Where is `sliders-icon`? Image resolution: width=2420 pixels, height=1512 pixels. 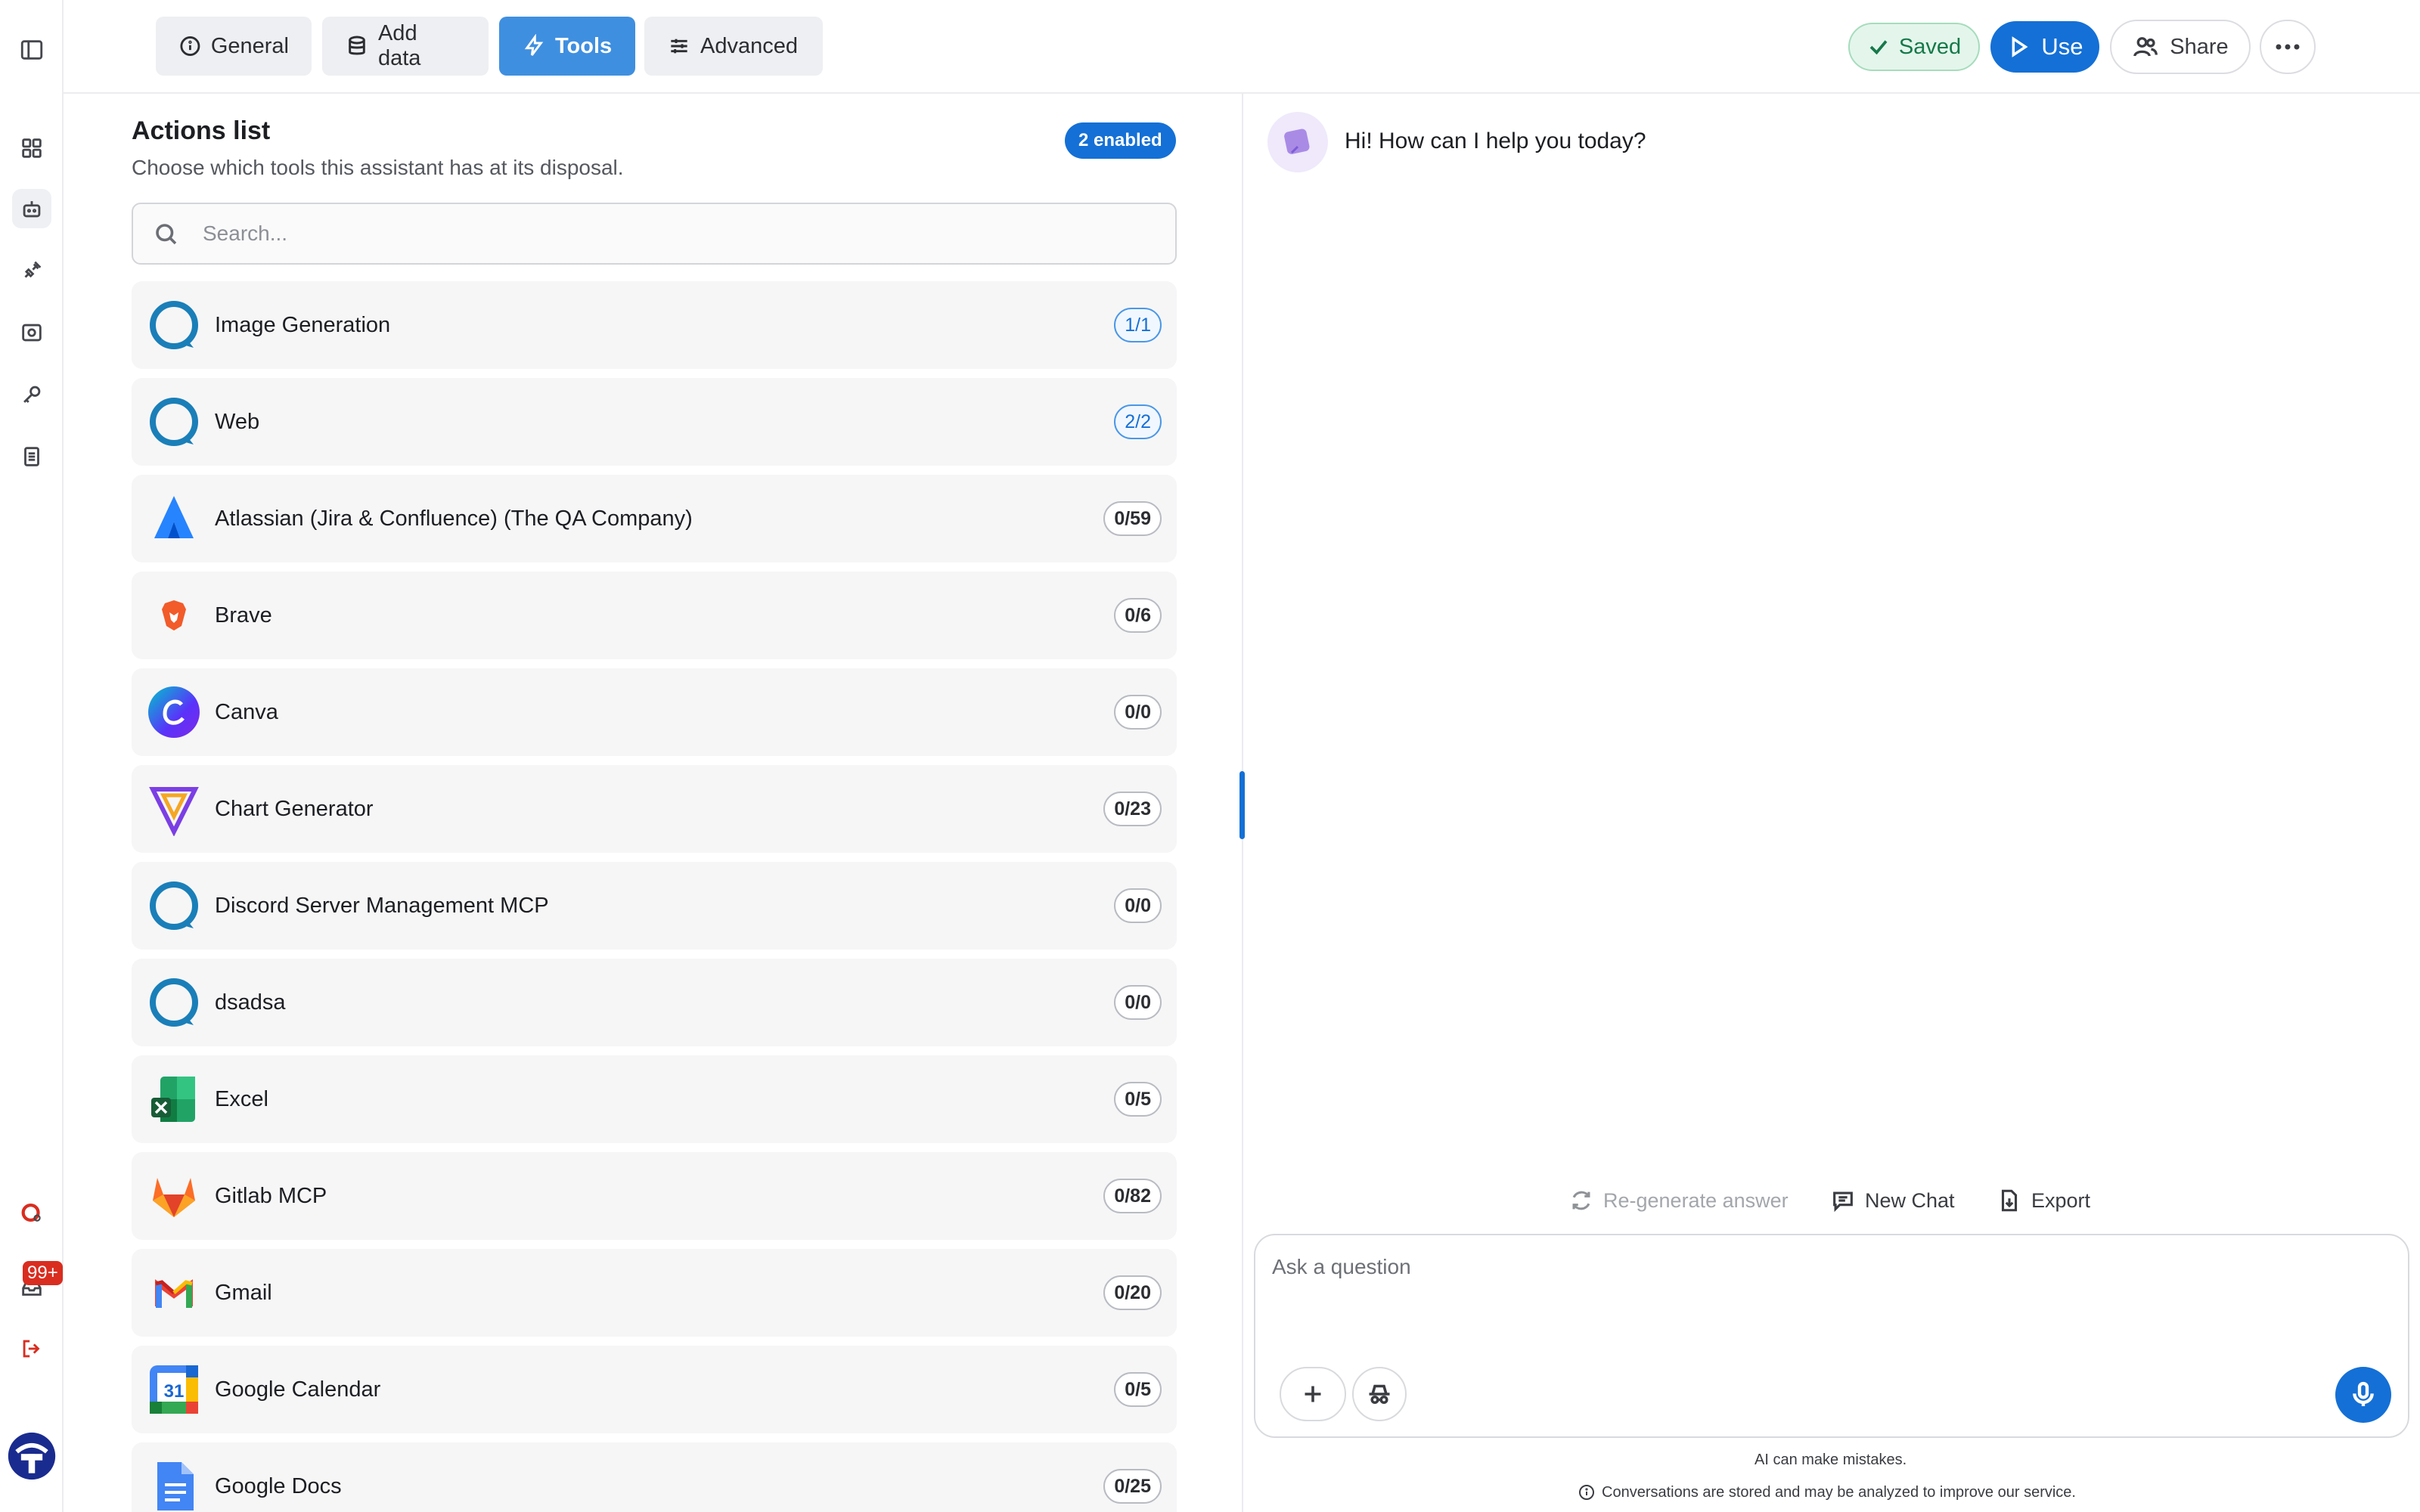 sliders-icon is located at coordinates (679, 46).